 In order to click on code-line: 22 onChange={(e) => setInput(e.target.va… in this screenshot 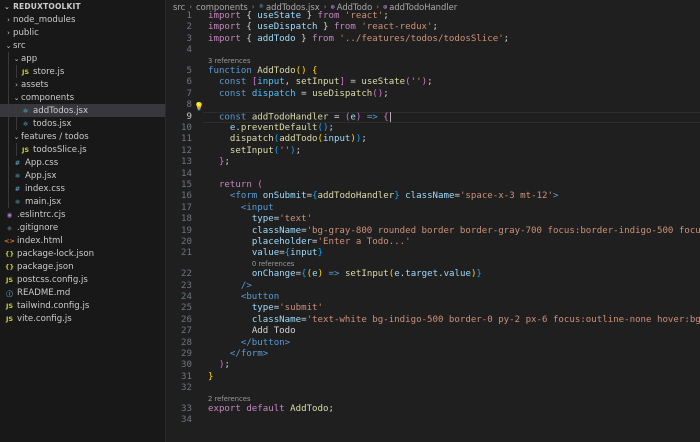, I will do `click(433, 274)`.